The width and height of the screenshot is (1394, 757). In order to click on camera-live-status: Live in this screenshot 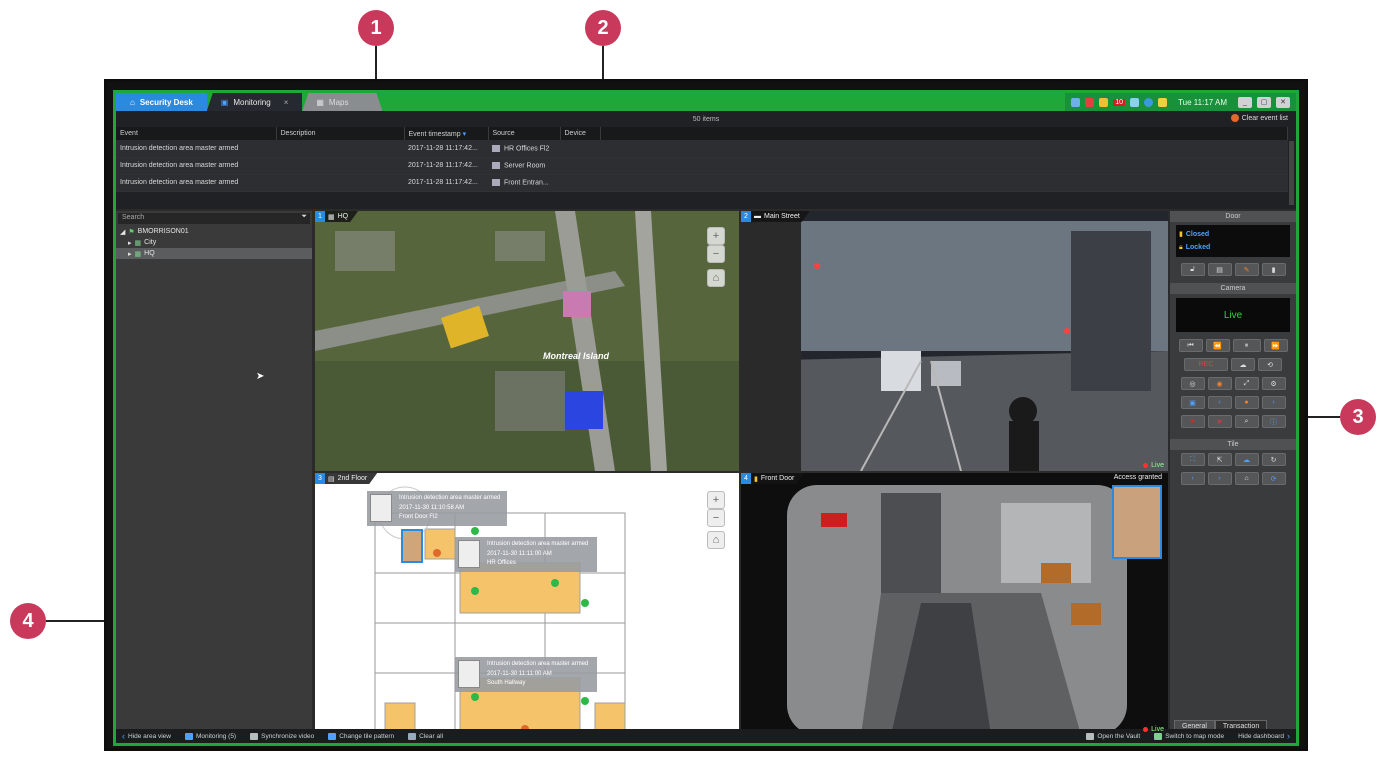, I will do `click(1233, 315)`.